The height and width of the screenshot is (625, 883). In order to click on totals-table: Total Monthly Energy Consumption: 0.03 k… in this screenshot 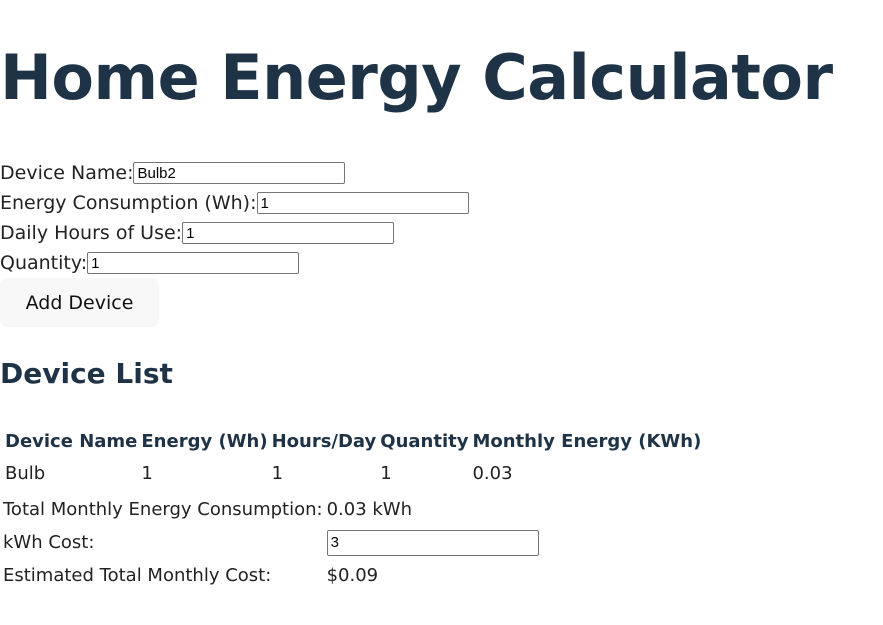, I will do `click(271, 542)`.